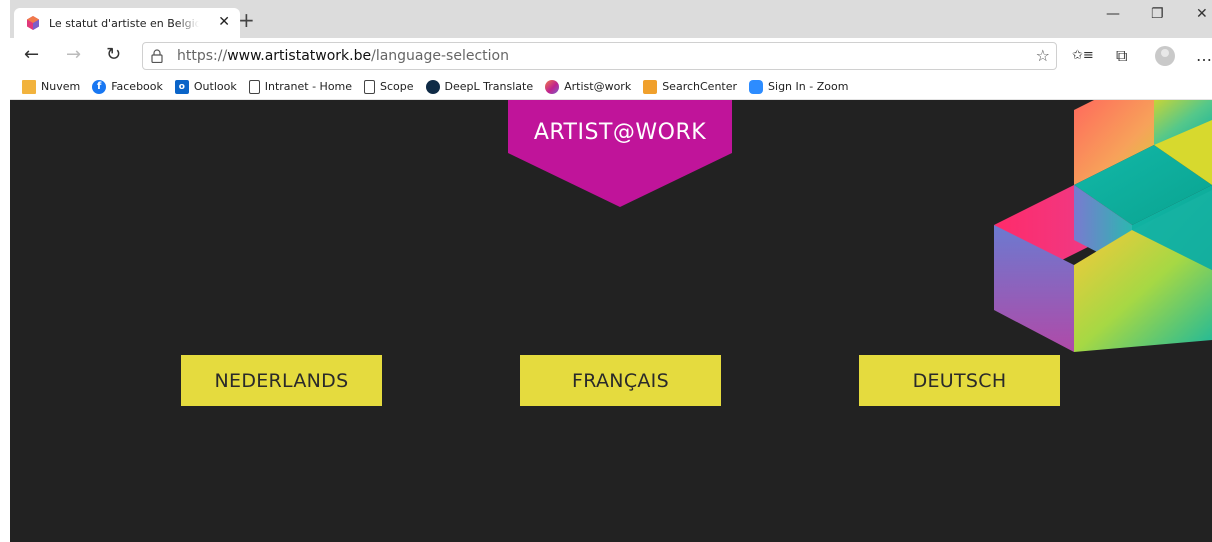 The width and height of the screenshot is (1212, 542). I want to click on favorite-star-icon: ☆, so click(1043, 55).